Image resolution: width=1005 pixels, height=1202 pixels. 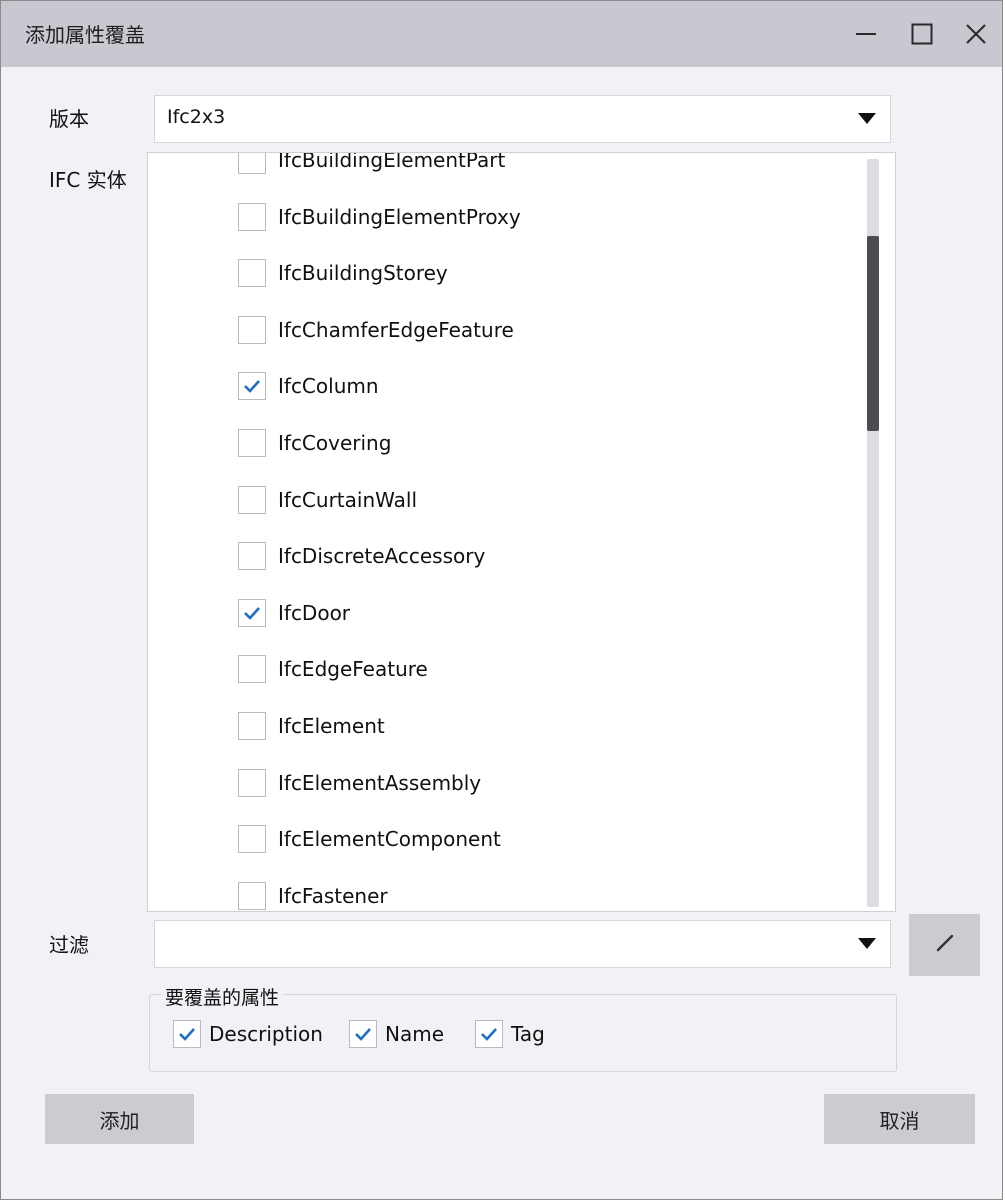 I want to click on properties-legend: 要覆盖的属性, so click(x=222, y=996).